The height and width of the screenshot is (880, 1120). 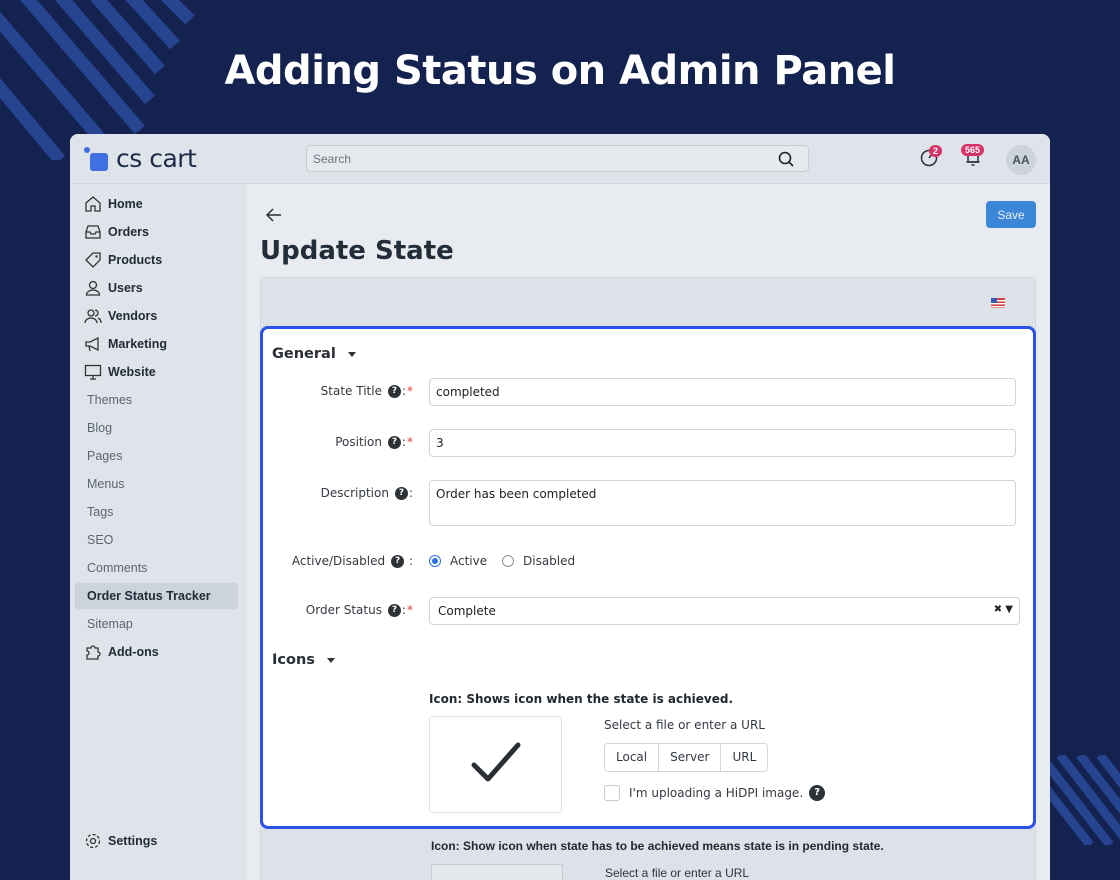 What do you see at coordinates (125, 288) in the screenshot?
I see `sidebar-item-label: Users` at bounding box center [125, 288].